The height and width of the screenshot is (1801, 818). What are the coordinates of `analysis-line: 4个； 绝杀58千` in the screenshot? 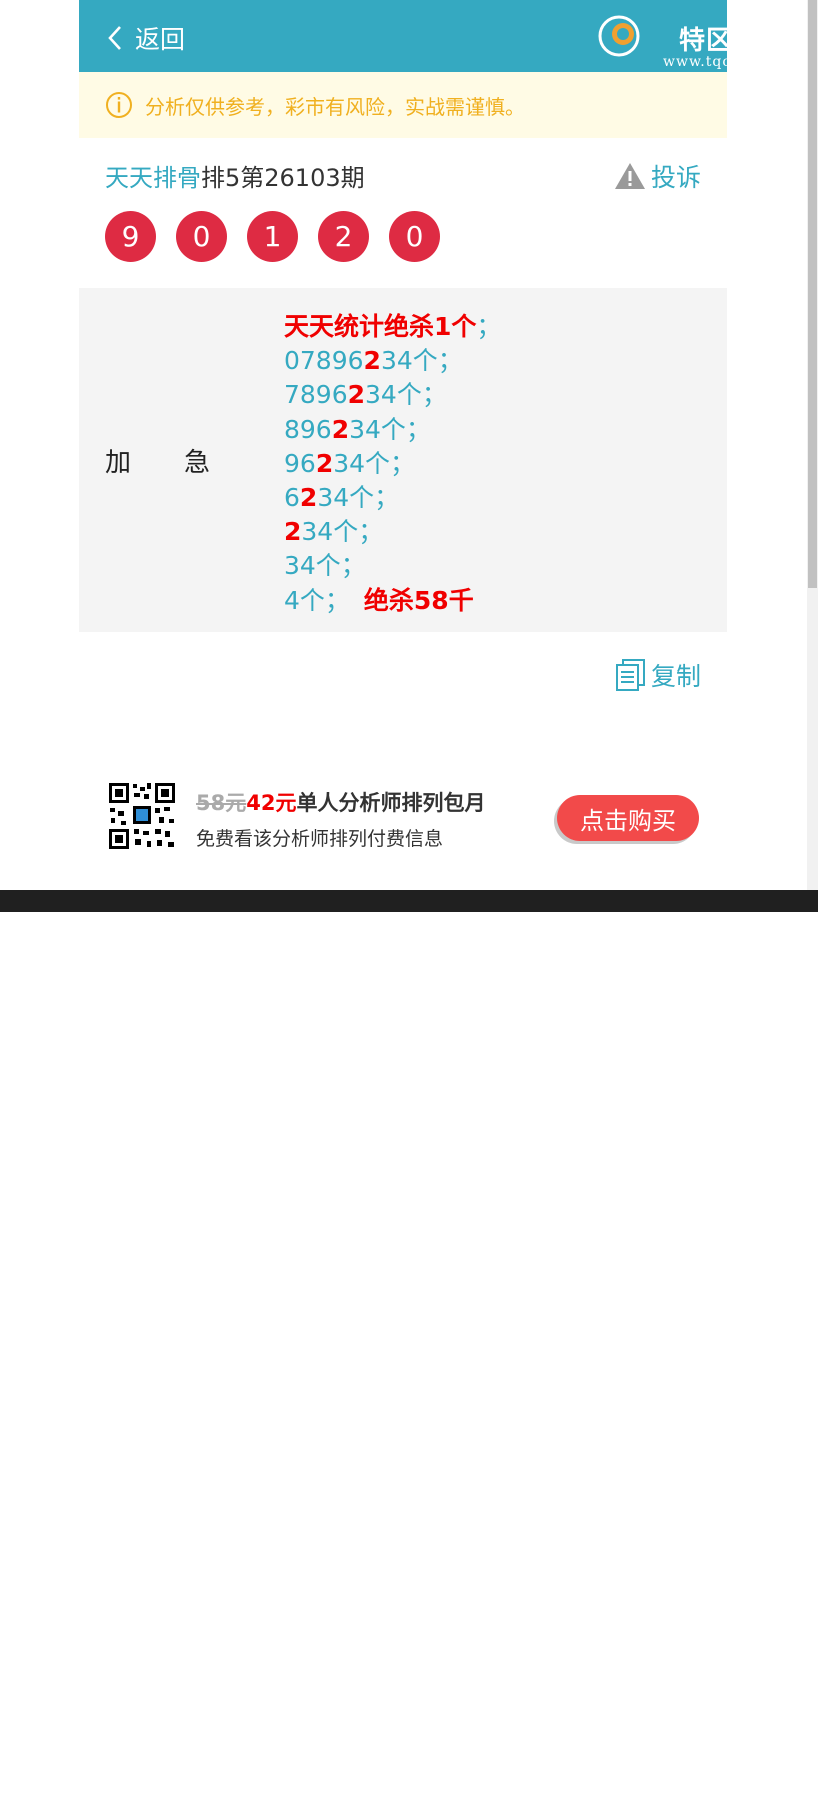 It's located at (392, 601).